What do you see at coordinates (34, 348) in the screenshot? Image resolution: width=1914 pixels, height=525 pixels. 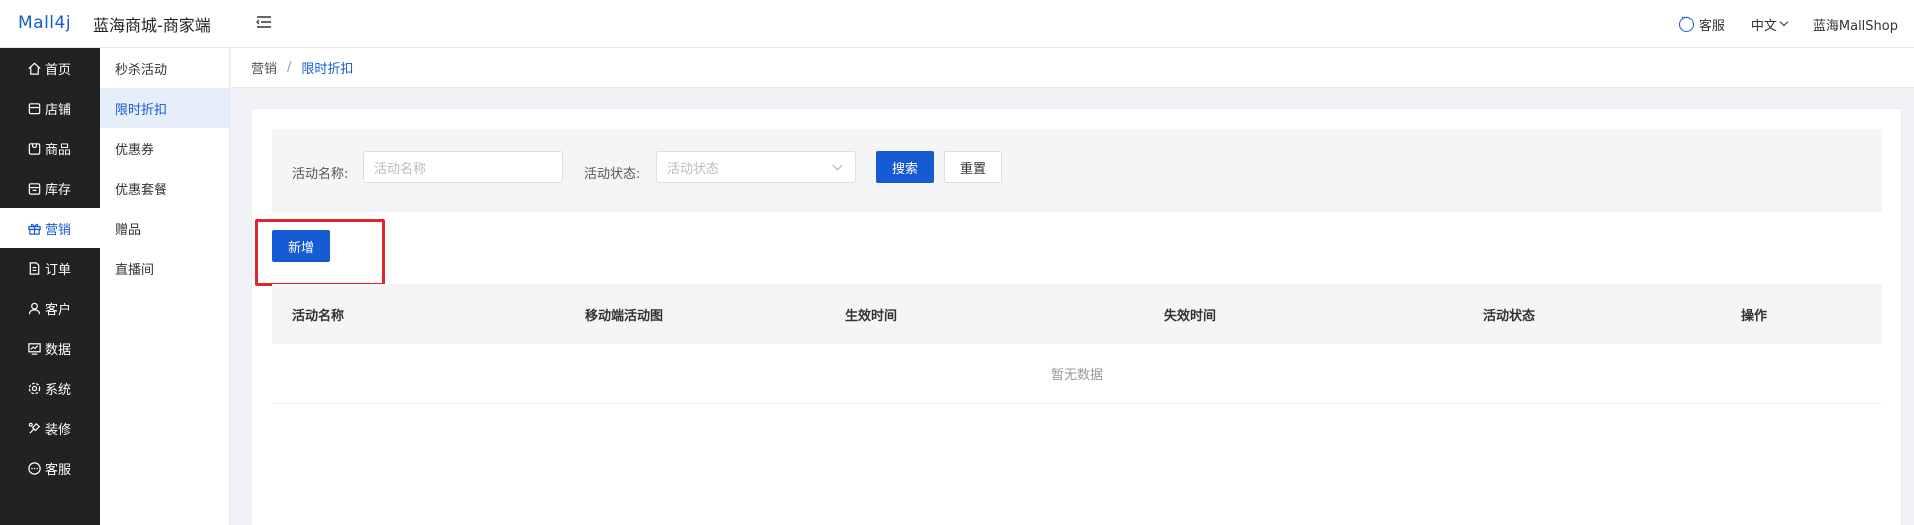 I see `data-icon` at bounding box center [34, 348].